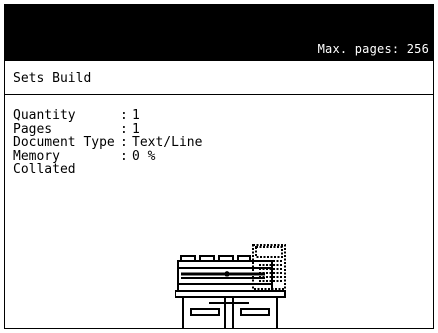  Describe the element at coordinates (107, 116) in the screenshot. I see `info-row-quantity: Quantity : 1` at that location.